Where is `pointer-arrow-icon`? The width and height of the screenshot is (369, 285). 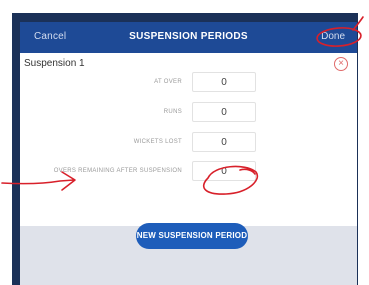 pointer-arrow-icon is located at coordinates (38, 181).